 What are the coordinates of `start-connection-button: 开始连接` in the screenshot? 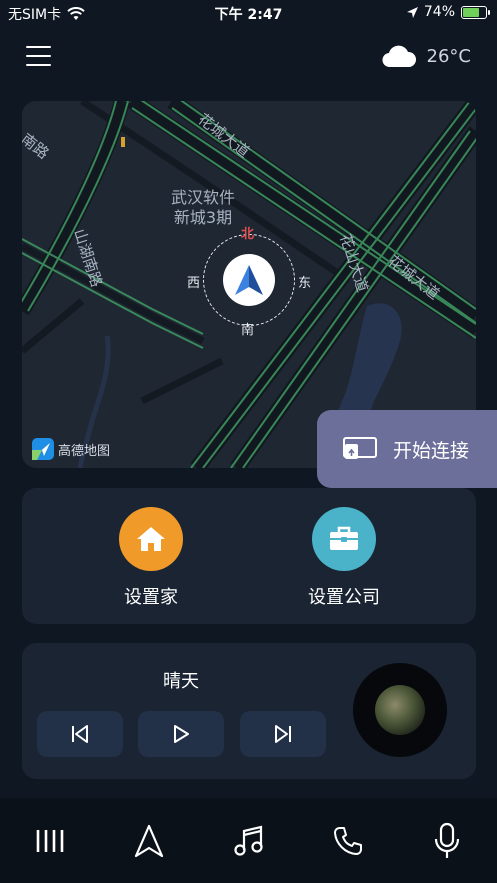 It's located at (407, 449).